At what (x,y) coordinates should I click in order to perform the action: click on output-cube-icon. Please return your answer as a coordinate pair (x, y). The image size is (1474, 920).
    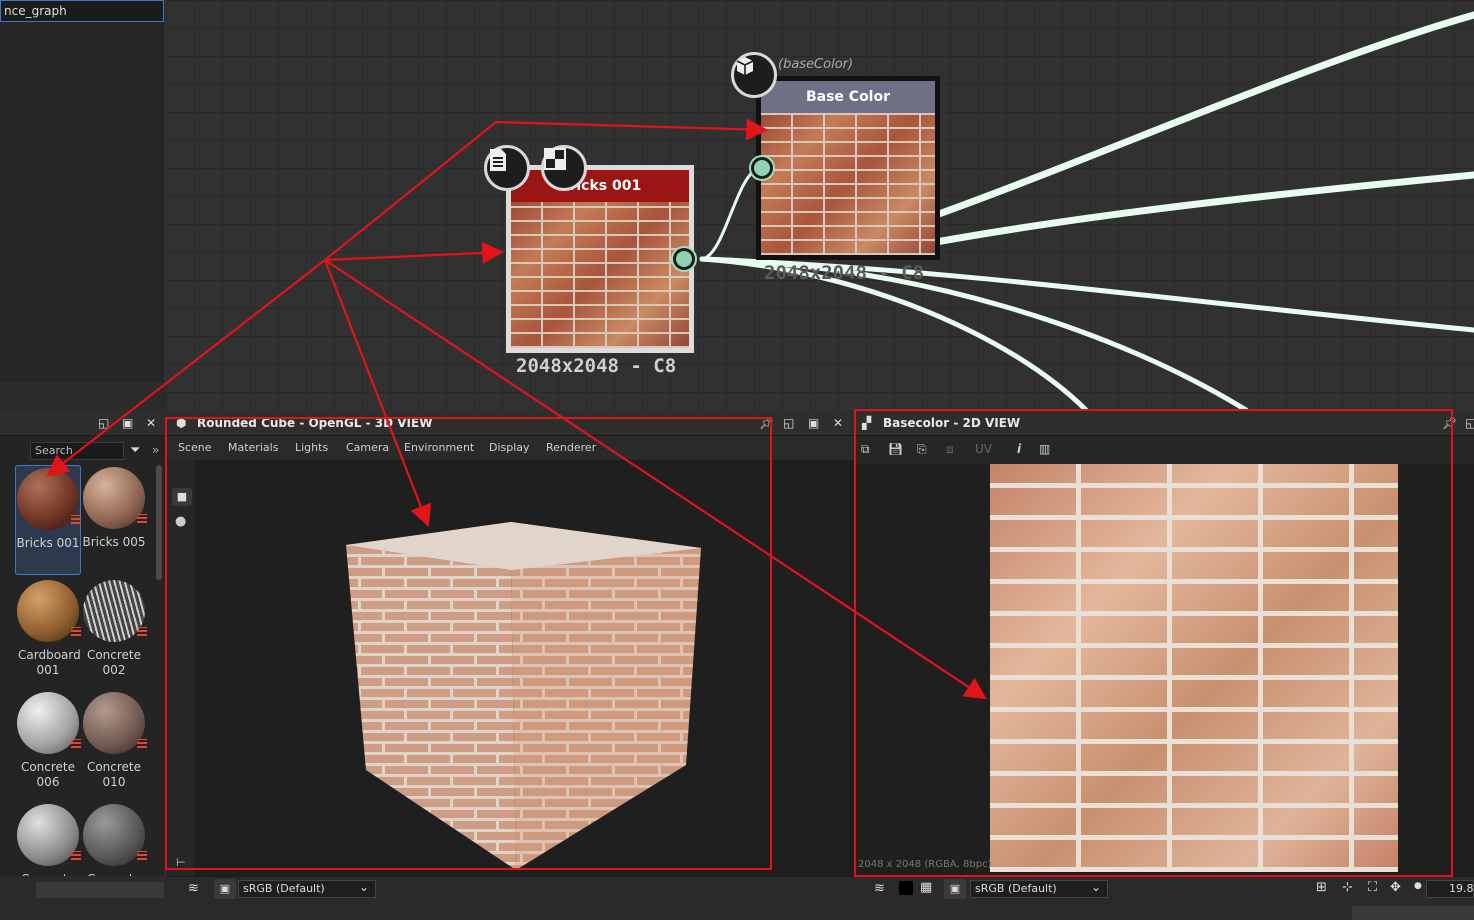
    Looking at the image, I should click on (754, 75).